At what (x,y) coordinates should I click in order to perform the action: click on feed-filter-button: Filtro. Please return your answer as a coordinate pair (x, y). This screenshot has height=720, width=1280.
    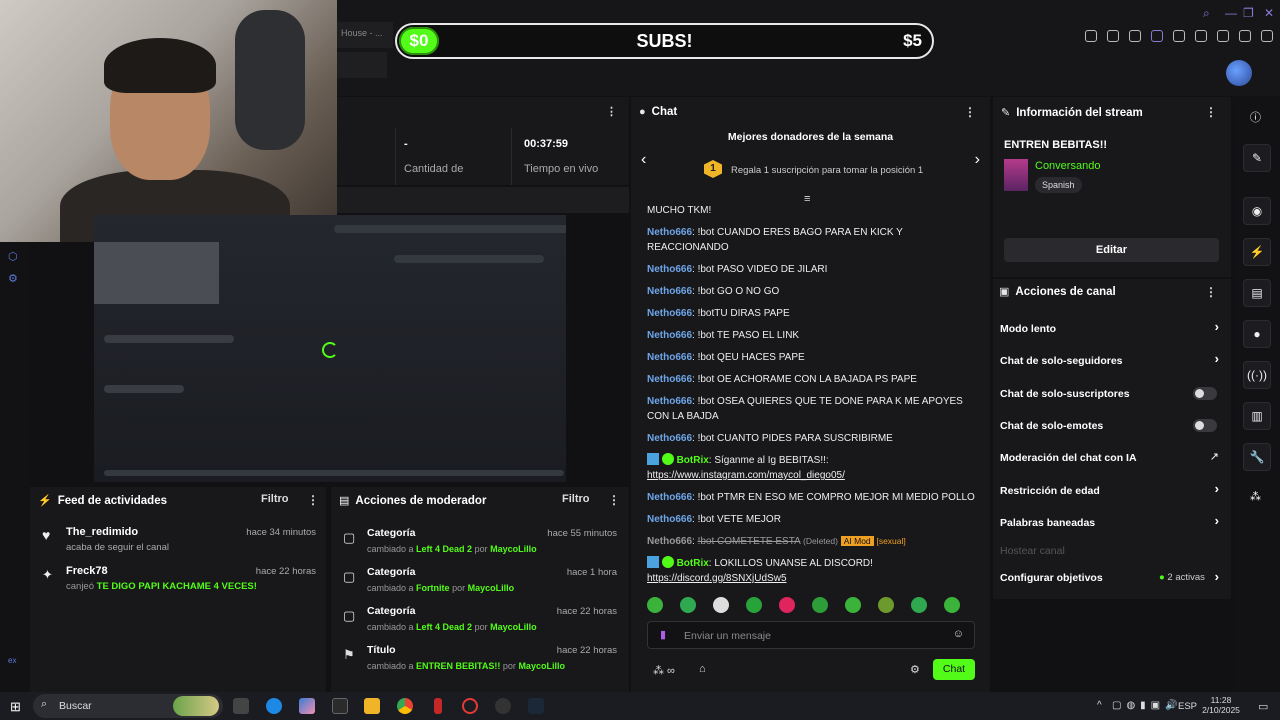
    Looking at the image, I should click on (275, 499).